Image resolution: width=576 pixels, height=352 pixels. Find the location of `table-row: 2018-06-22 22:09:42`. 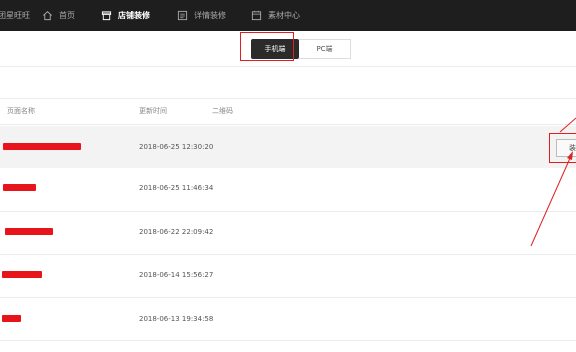

table-row: 2018-06-22 22:09:42 is located at coordinates (288, 233).